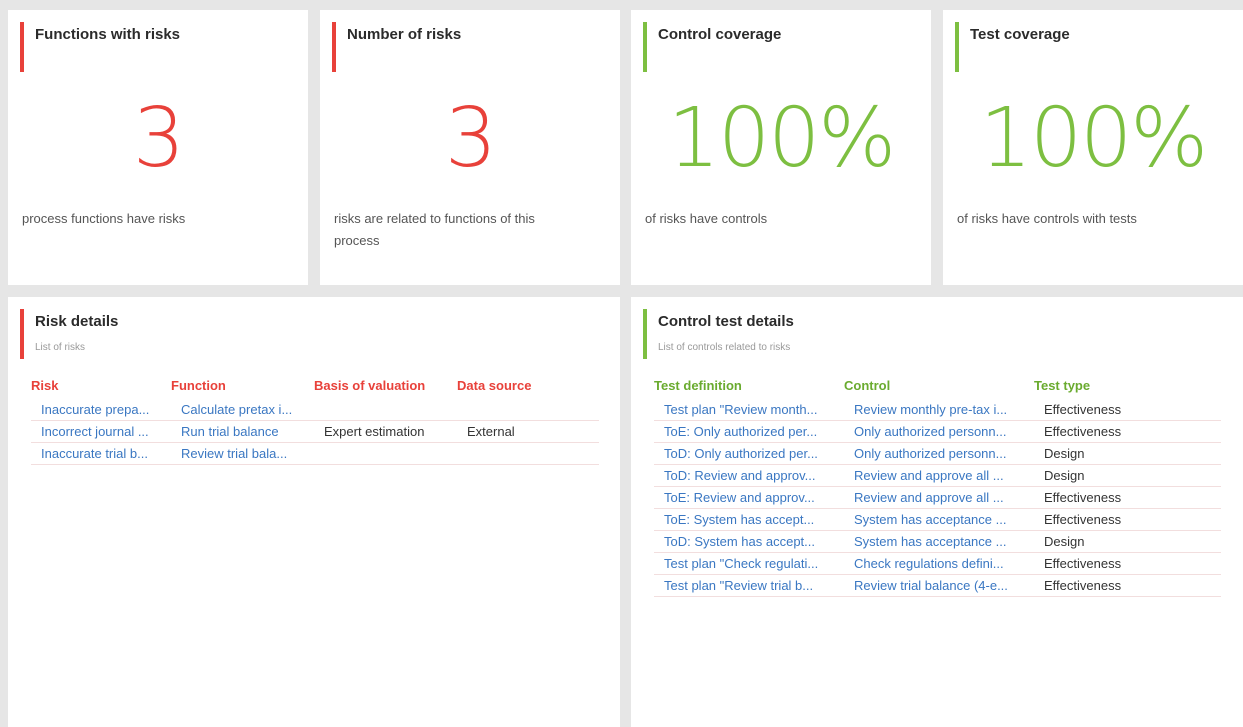  What do you see at coordinates (528, 431) in the screenshot?
I see `data-source-cell: External` at bounding box center [528, 431].